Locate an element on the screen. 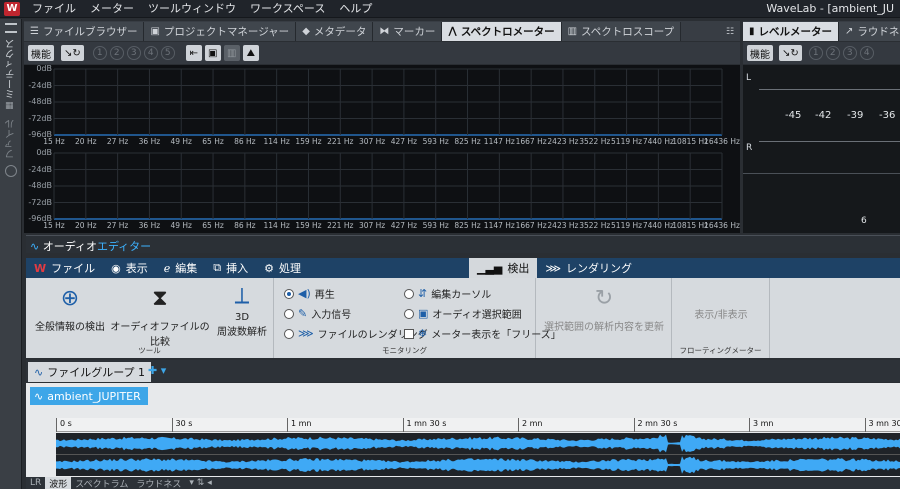 Image resolution: width=900 pixels, height=489 pixels. reset-icon: ↘↻ is located at coordinates (72, 53).